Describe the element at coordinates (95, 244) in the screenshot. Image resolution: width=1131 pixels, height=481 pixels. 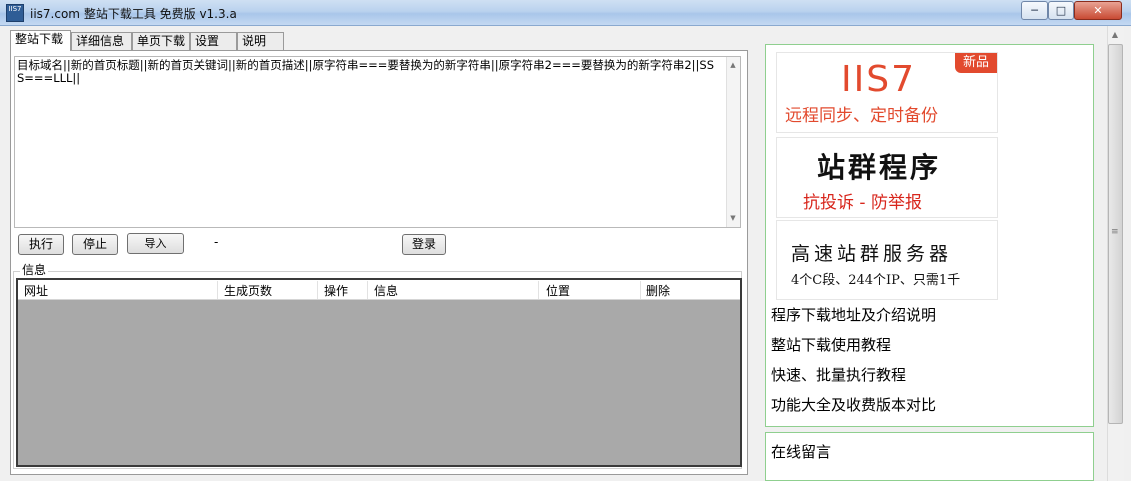
I see `stop-button: 停止` at that location.